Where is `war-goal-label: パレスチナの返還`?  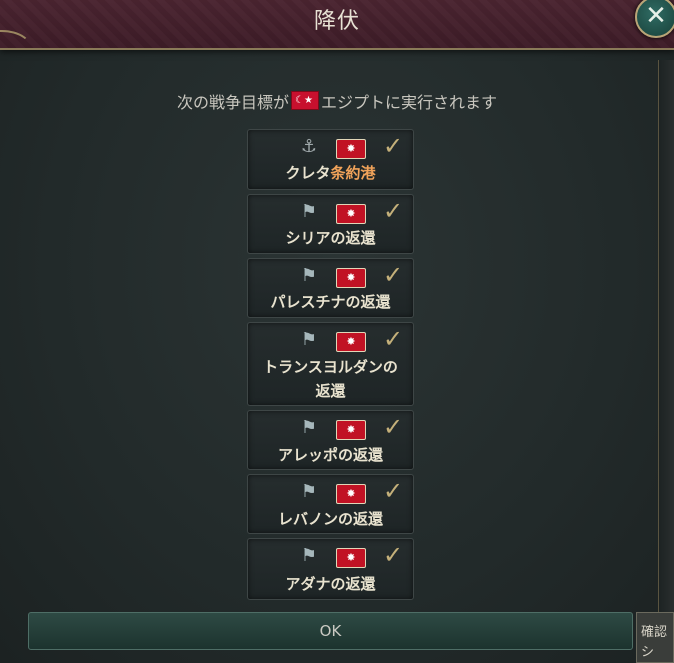 war-goal-label: パレスチナの返還 is located at coordinates (330, 302).